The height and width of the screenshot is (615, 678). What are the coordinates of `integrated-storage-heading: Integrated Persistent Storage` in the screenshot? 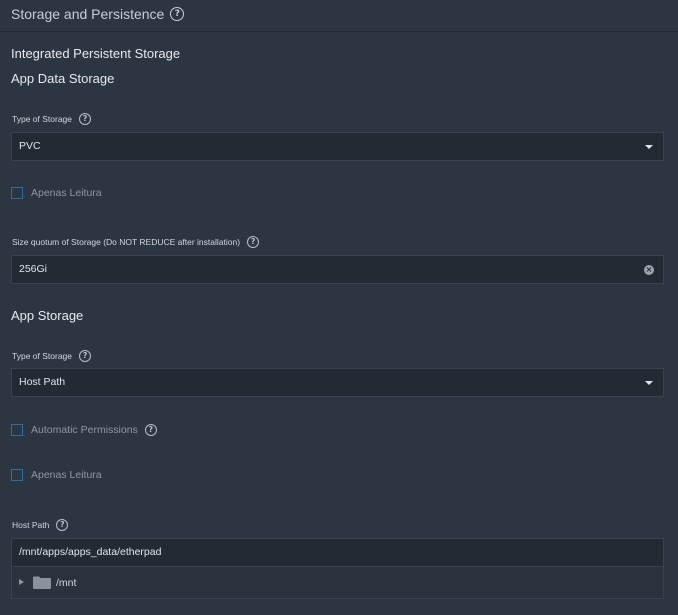 It's located at (96, 53).